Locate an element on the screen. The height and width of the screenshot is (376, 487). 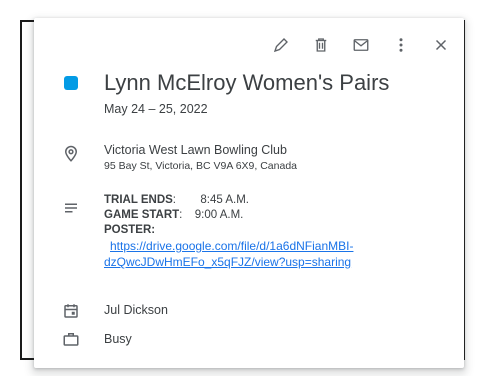
edit-button is located at coordinates (281, 45).